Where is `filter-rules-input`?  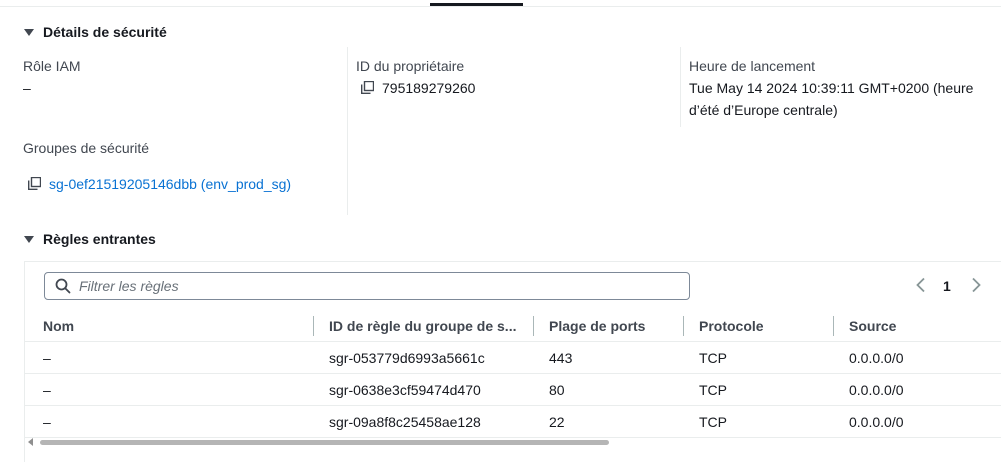 filter-rules-input is located at coordinates (359, 286).